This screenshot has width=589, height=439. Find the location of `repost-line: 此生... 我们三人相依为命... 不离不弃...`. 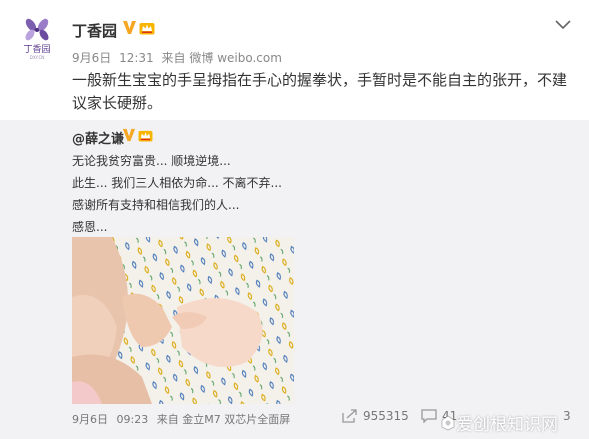

repost-line: 此生... 我们三人相依为命... 不离不弃... is located at coordinates (177, 183).